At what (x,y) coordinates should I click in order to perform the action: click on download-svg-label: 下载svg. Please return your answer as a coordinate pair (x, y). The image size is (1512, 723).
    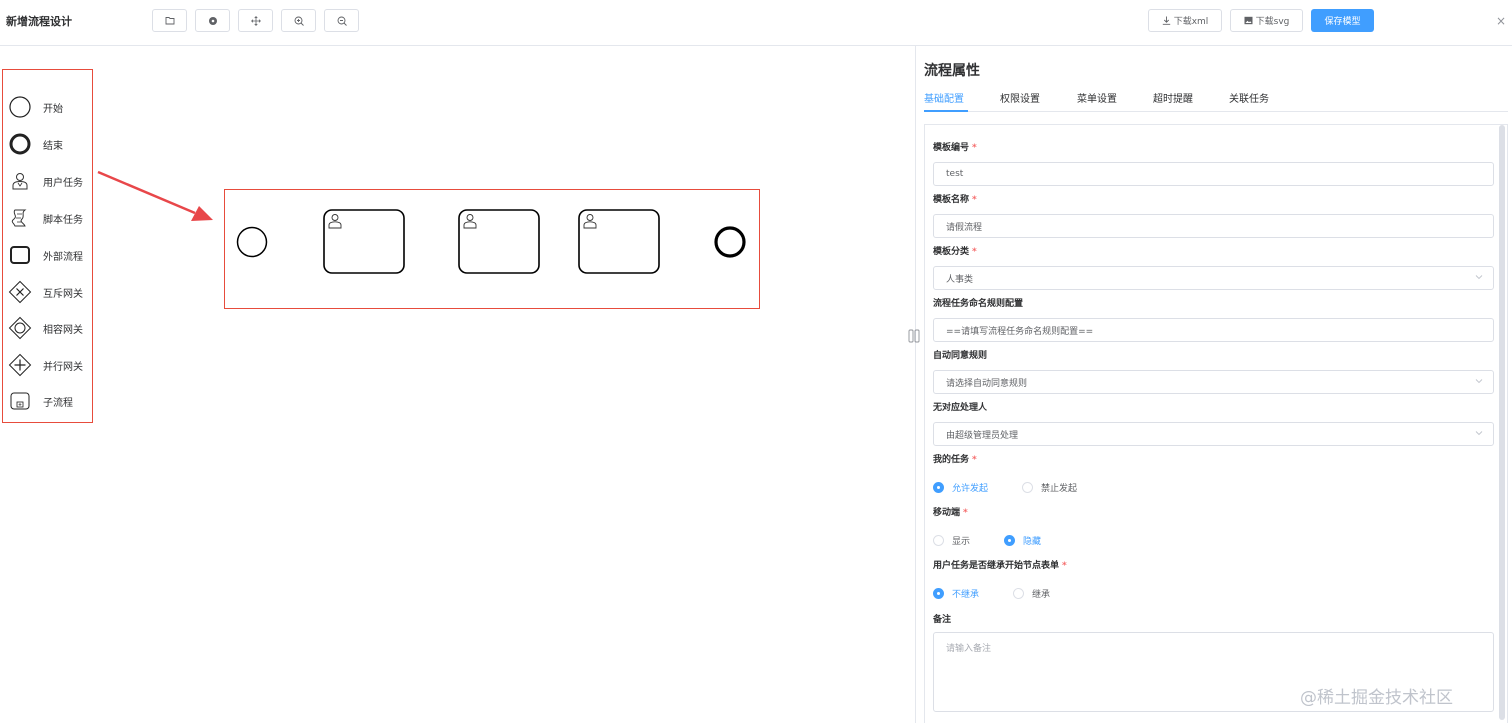
    Looking at the image, I should click on (1272, 22).